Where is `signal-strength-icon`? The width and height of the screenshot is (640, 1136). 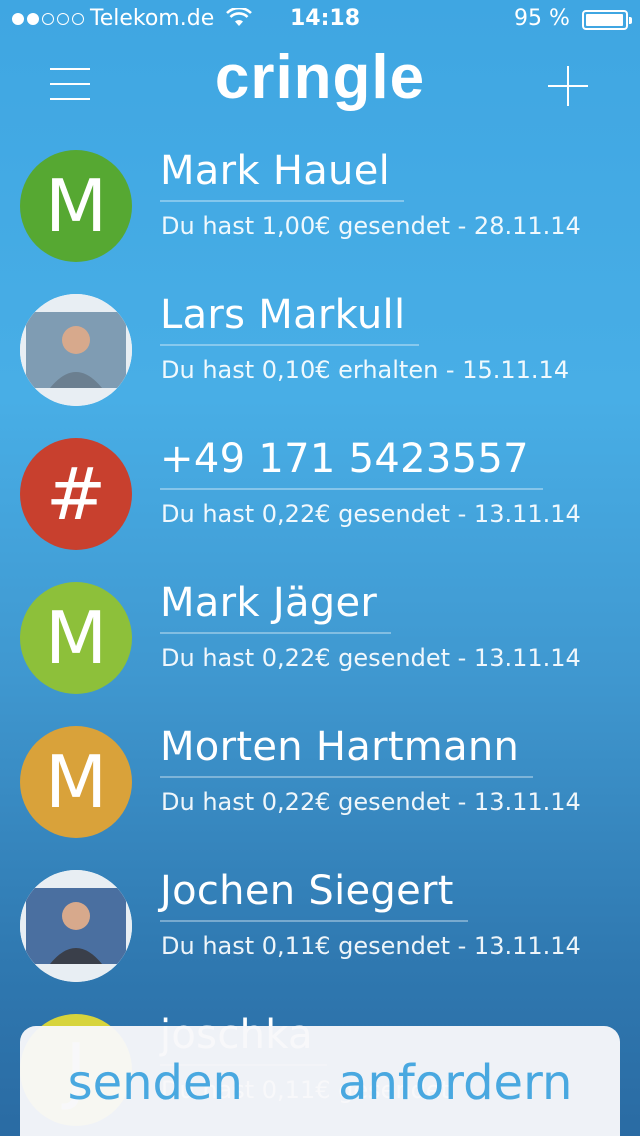 signal-strength-icon is located at coordinates (48, 19).